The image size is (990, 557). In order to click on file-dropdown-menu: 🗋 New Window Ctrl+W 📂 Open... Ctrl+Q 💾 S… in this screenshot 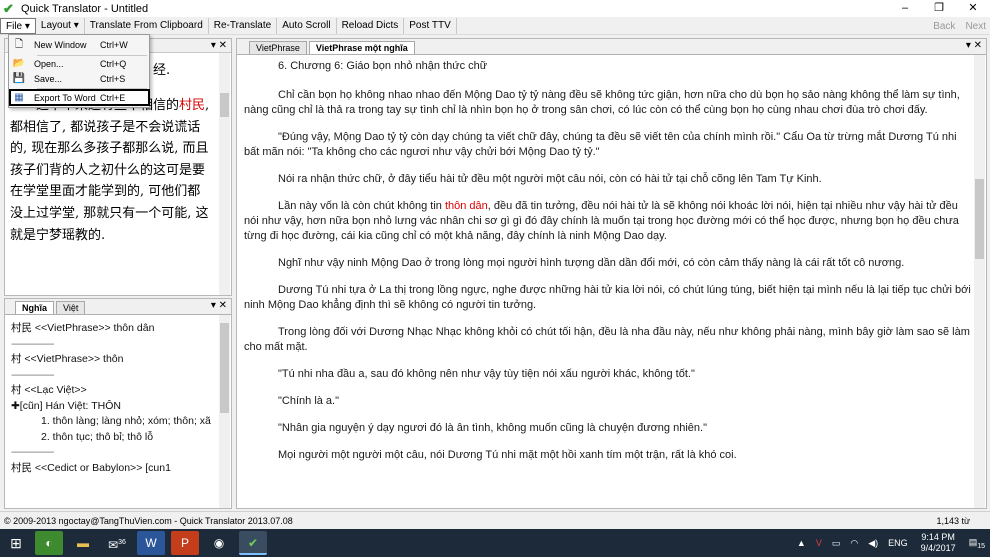, I will do `click(79, 71)`.